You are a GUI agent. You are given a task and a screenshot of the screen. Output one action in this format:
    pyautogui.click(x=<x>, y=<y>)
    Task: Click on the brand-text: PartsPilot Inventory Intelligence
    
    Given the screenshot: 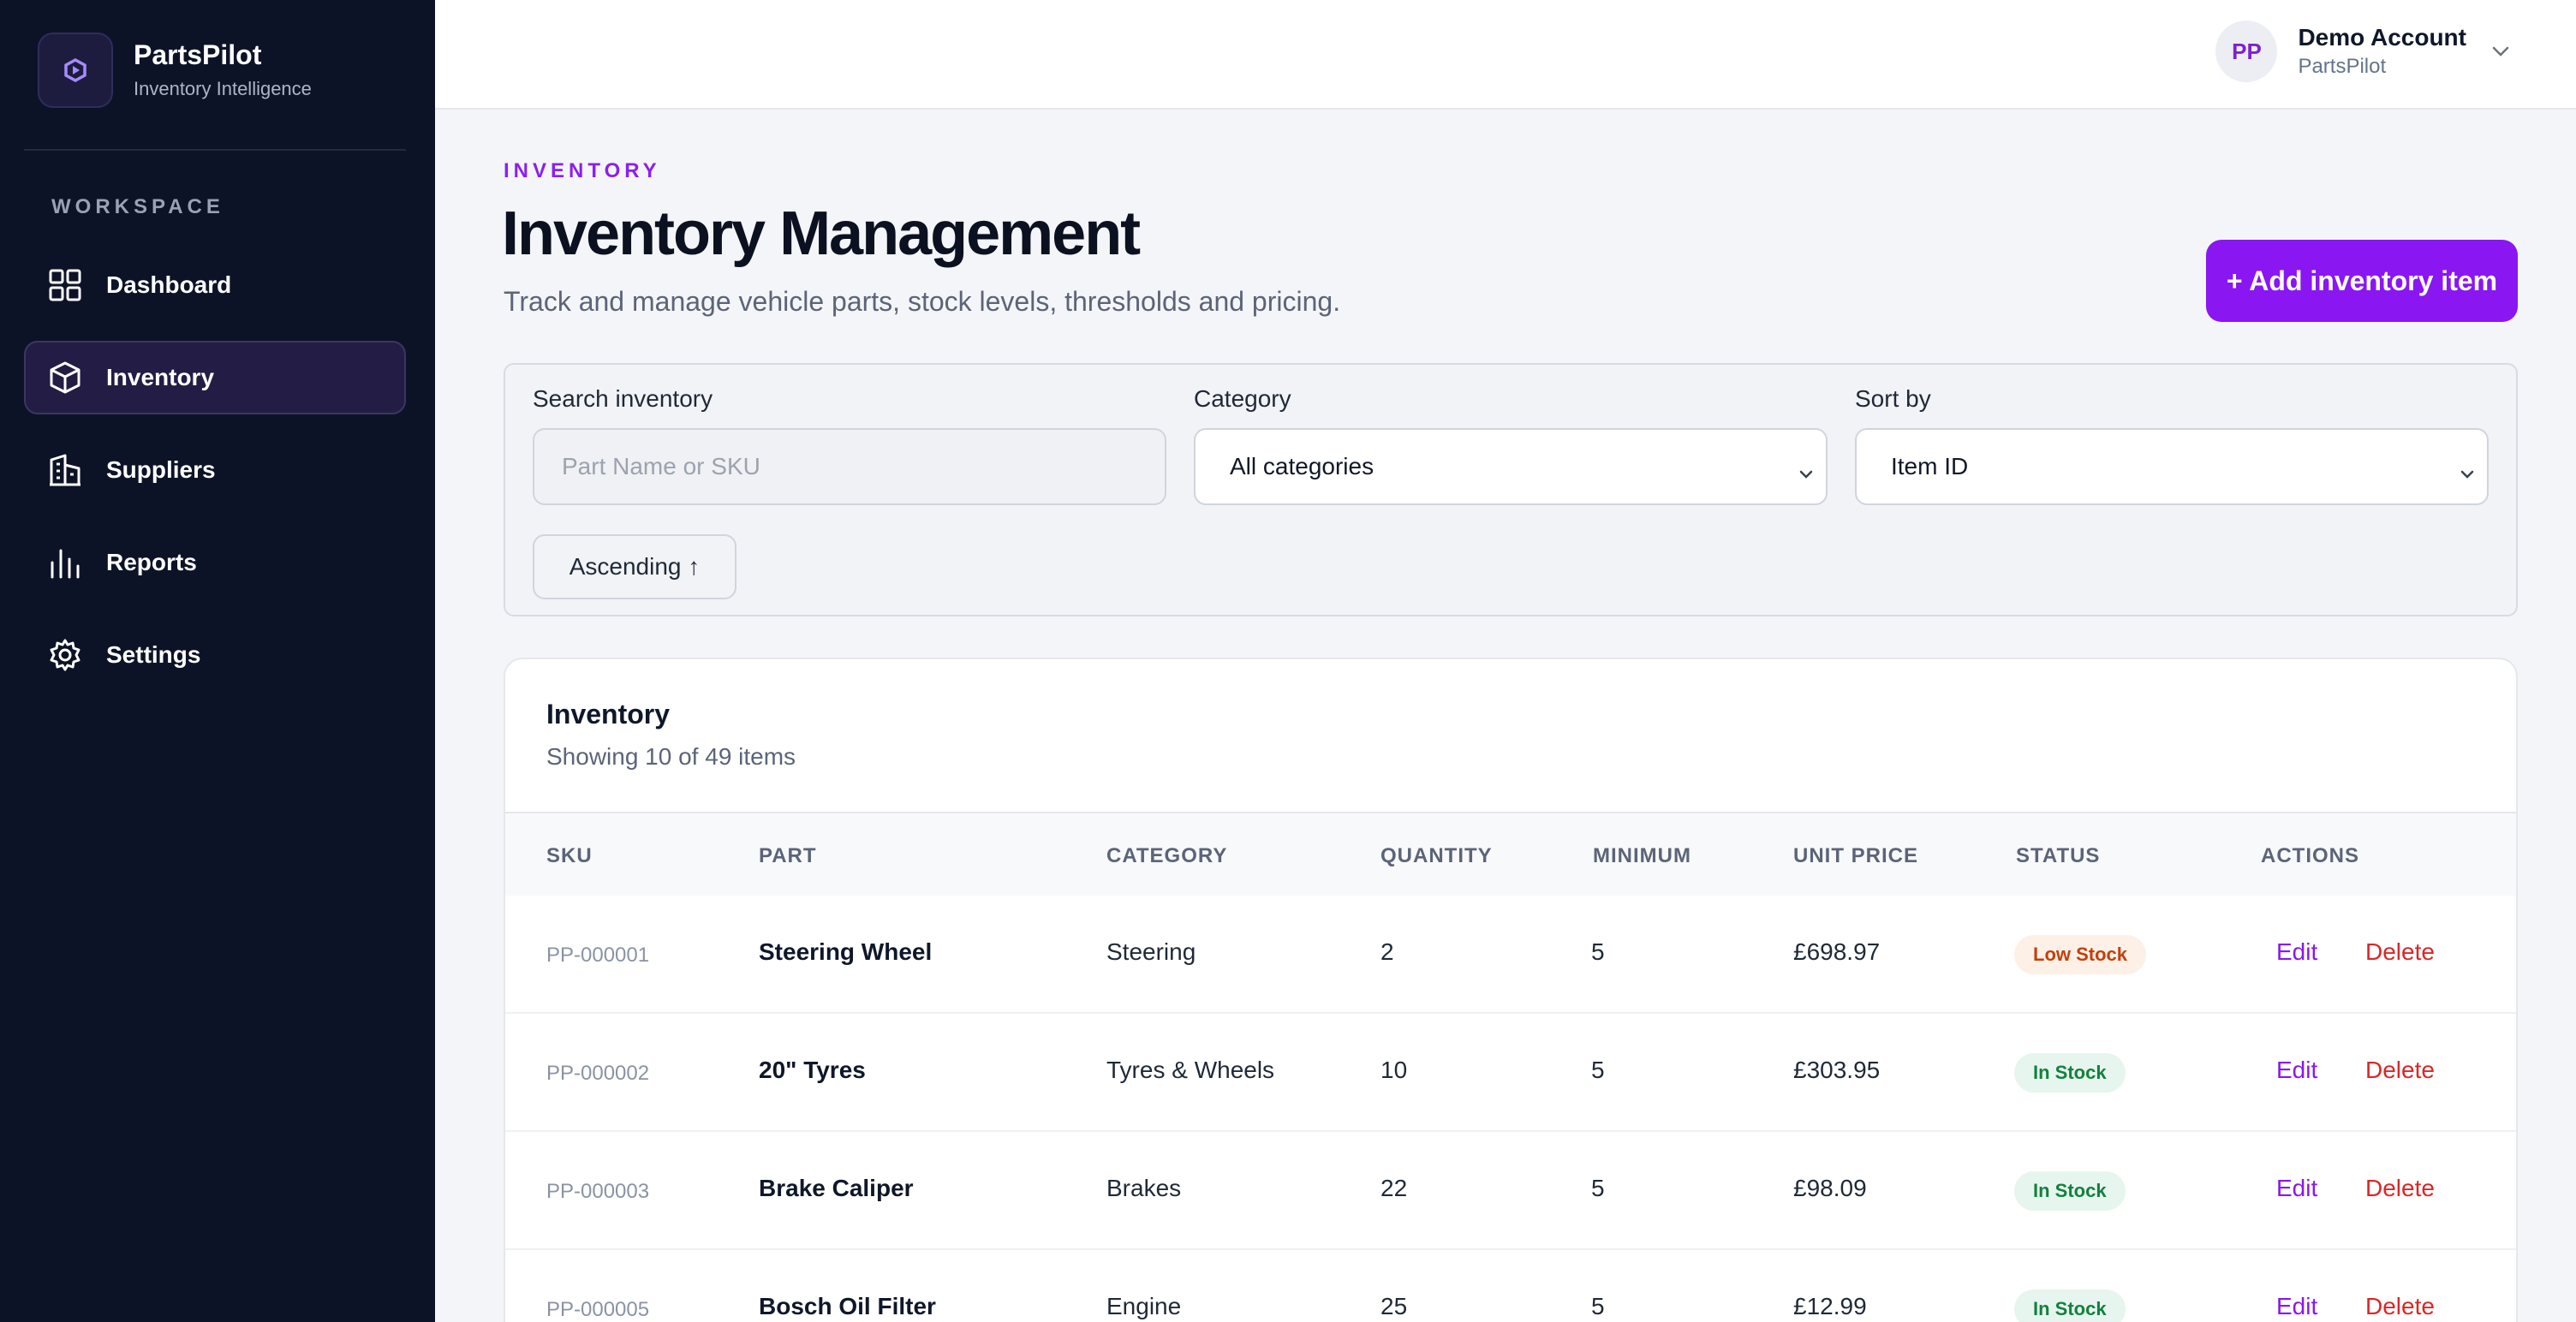 What is the action you would take?
    pyautogui.click(x=223, y=70)
    